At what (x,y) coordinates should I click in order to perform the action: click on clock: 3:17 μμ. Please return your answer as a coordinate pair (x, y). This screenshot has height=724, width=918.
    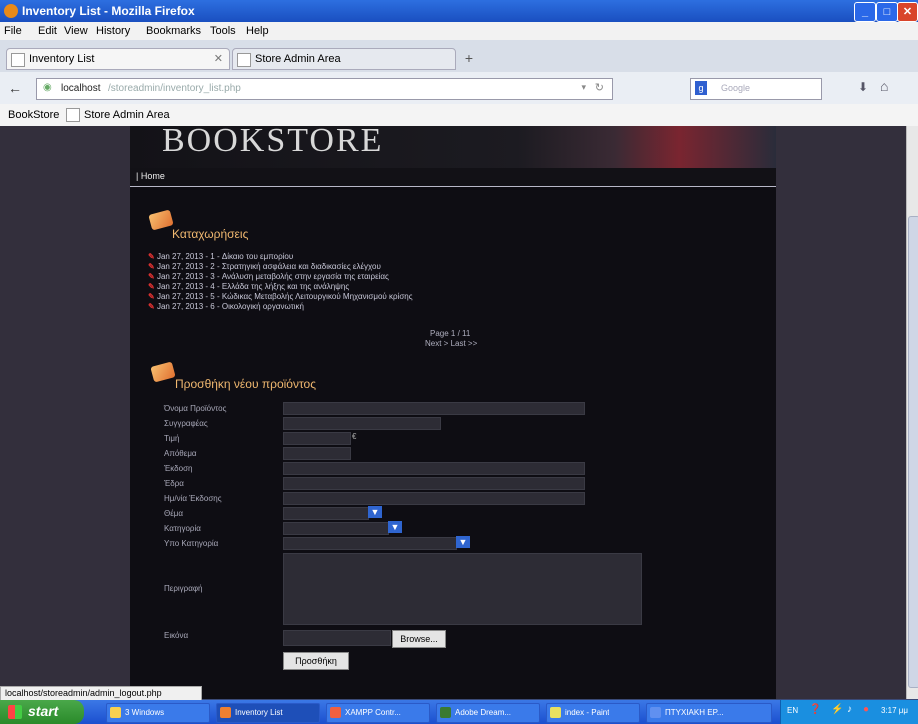
    Looking at the image, I should click on (894, 710).